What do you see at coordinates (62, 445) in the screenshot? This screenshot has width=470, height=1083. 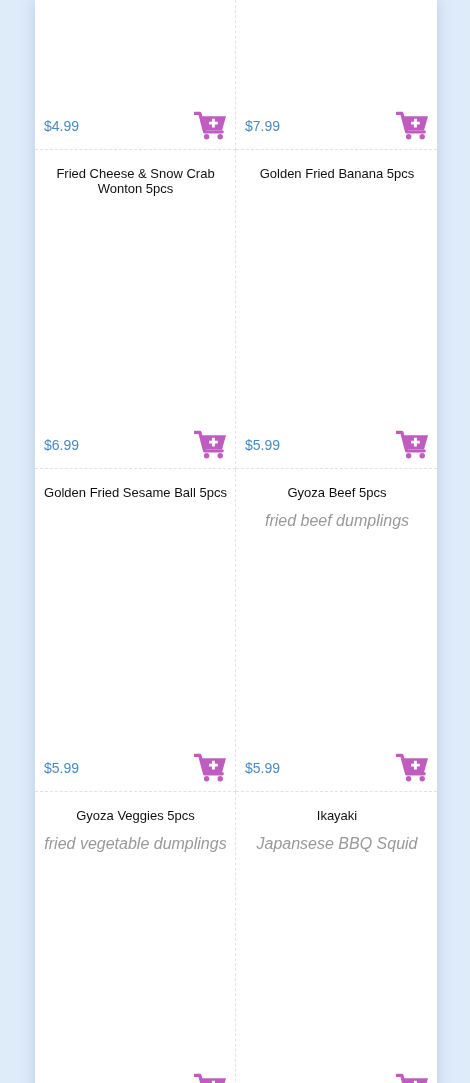 I see `item-price: $6.99` at bounding box center [62, 445].